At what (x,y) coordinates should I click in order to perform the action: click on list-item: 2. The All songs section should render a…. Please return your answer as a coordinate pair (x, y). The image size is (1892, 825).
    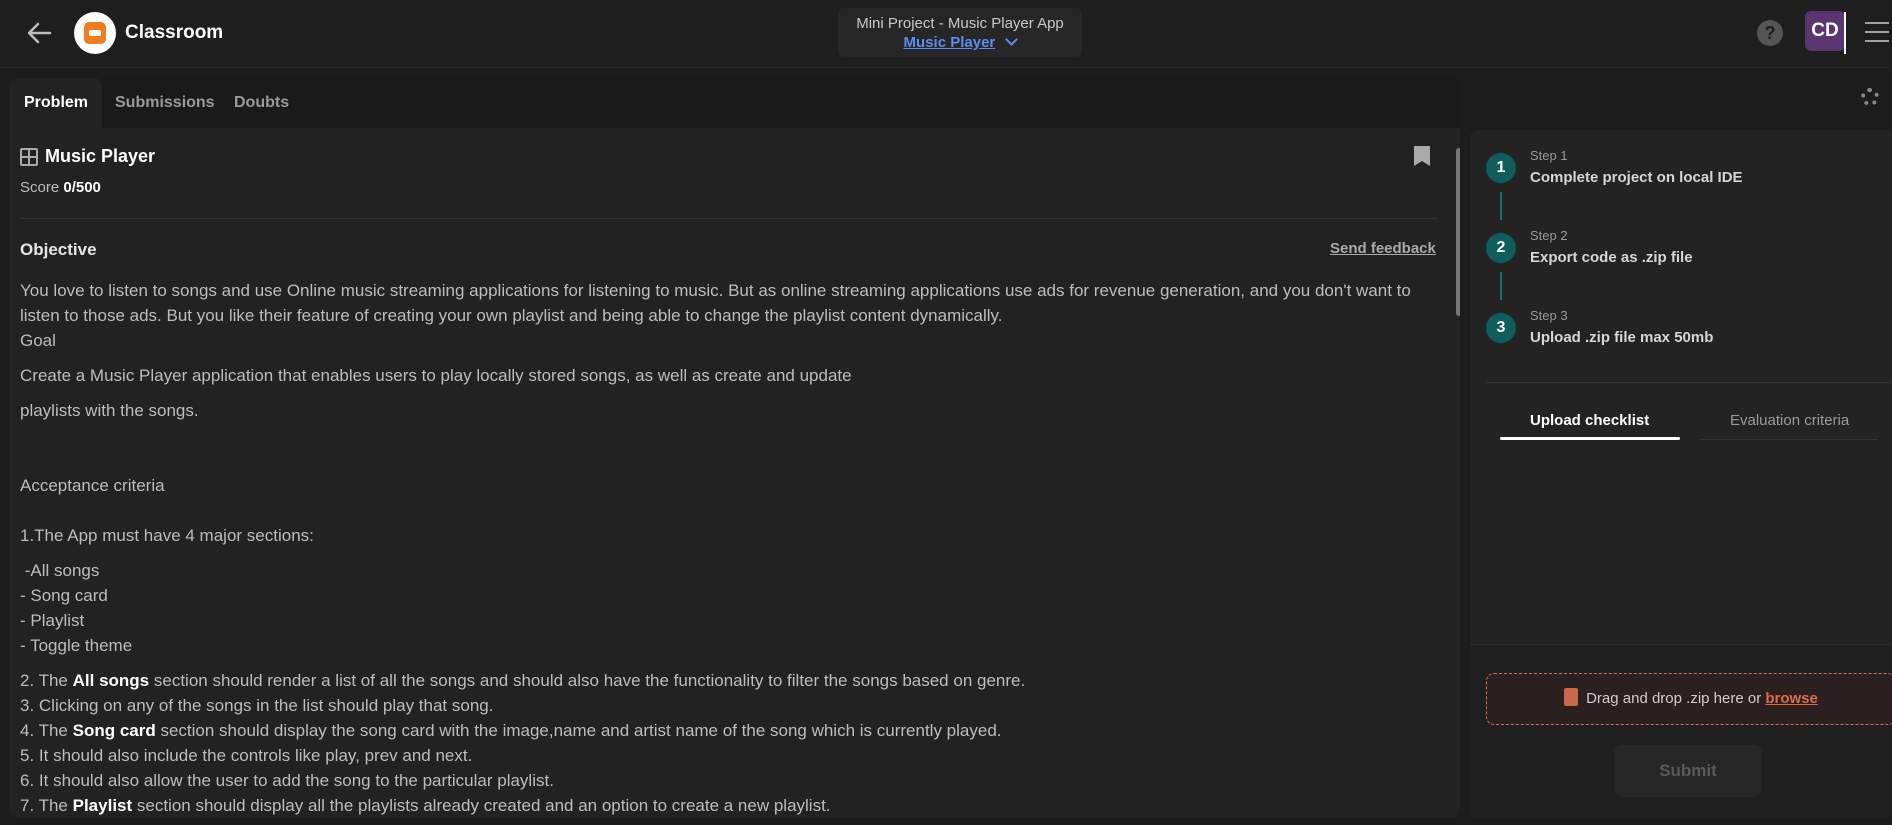
    Looking at the image, I should click on (523, 680).